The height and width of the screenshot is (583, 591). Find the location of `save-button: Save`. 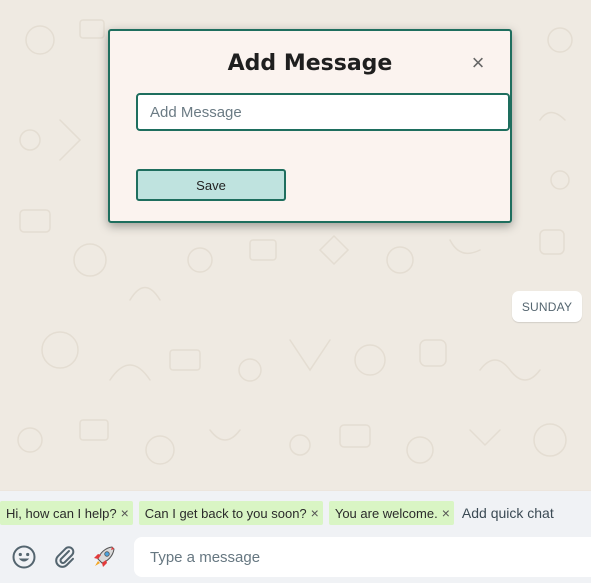

save-button: Save is located at coordinates (211, 185).